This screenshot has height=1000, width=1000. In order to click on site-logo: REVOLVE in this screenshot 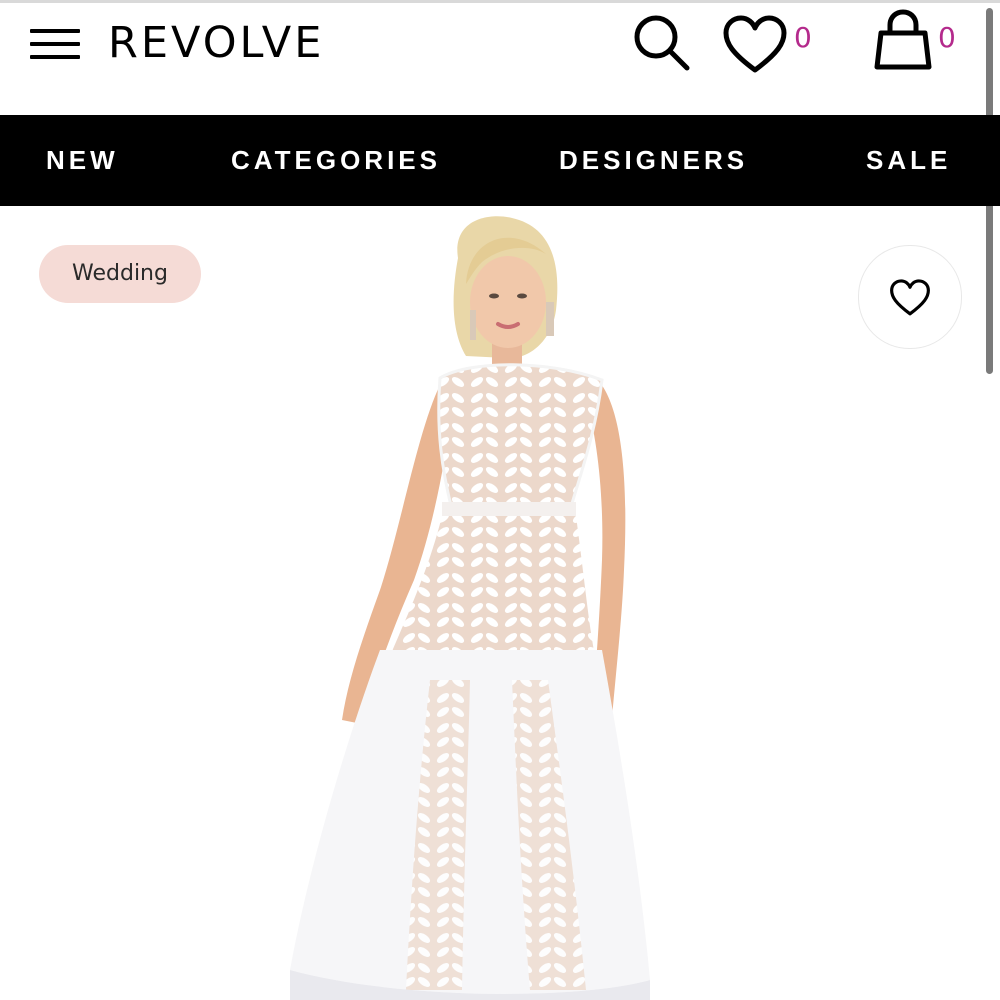, I will do `click(216, 43)`.